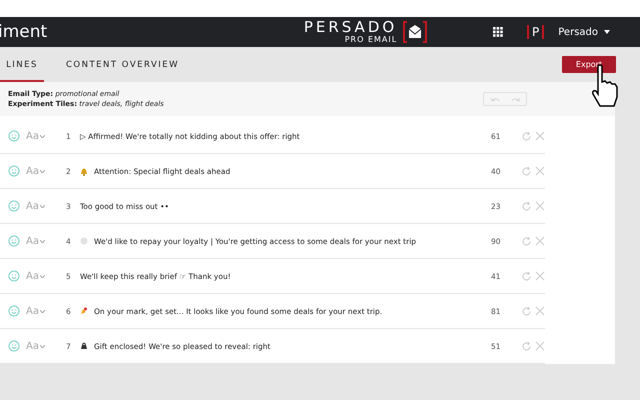  What do you see at coordinates (84, 311) in the screenshot?
I see `party-icon` at bounding box center [84, 311].